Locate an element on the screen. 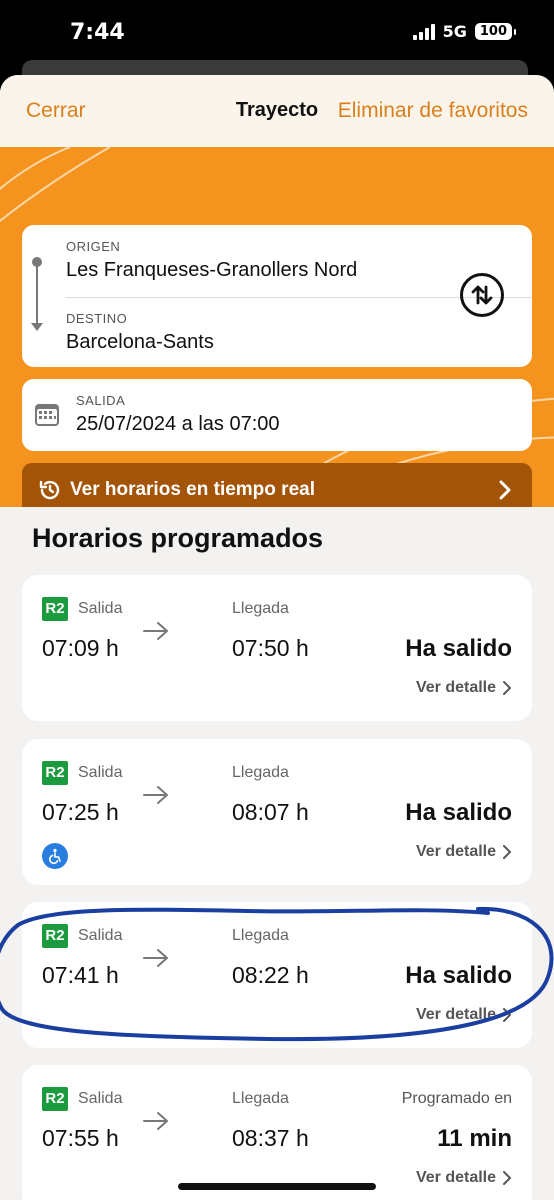  realtime-label: Ver horarios en tiempo real is located at coordinates (192, 489).